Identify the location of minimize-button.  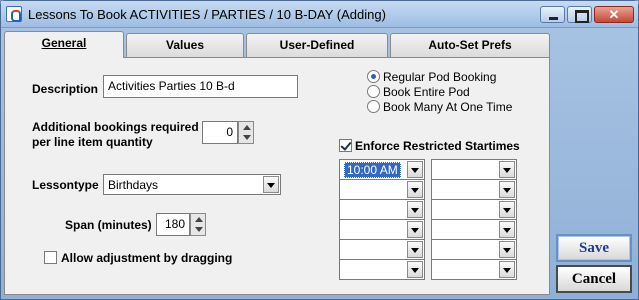
(552, 14).